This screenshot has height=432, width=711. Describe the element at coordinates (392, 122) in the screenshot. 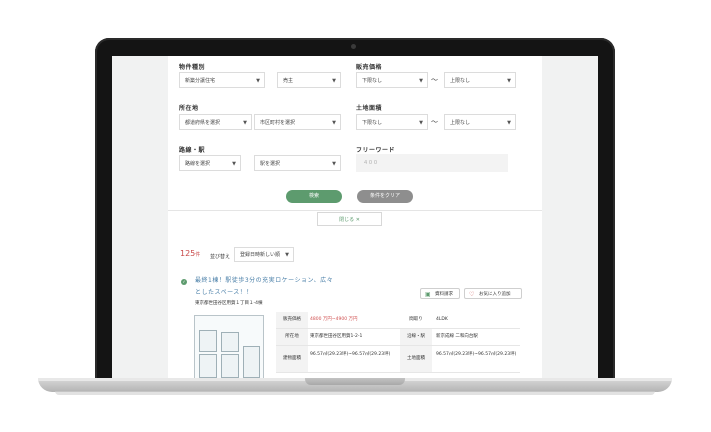

I see `land-min-select: 下限なし ▼` at that location.